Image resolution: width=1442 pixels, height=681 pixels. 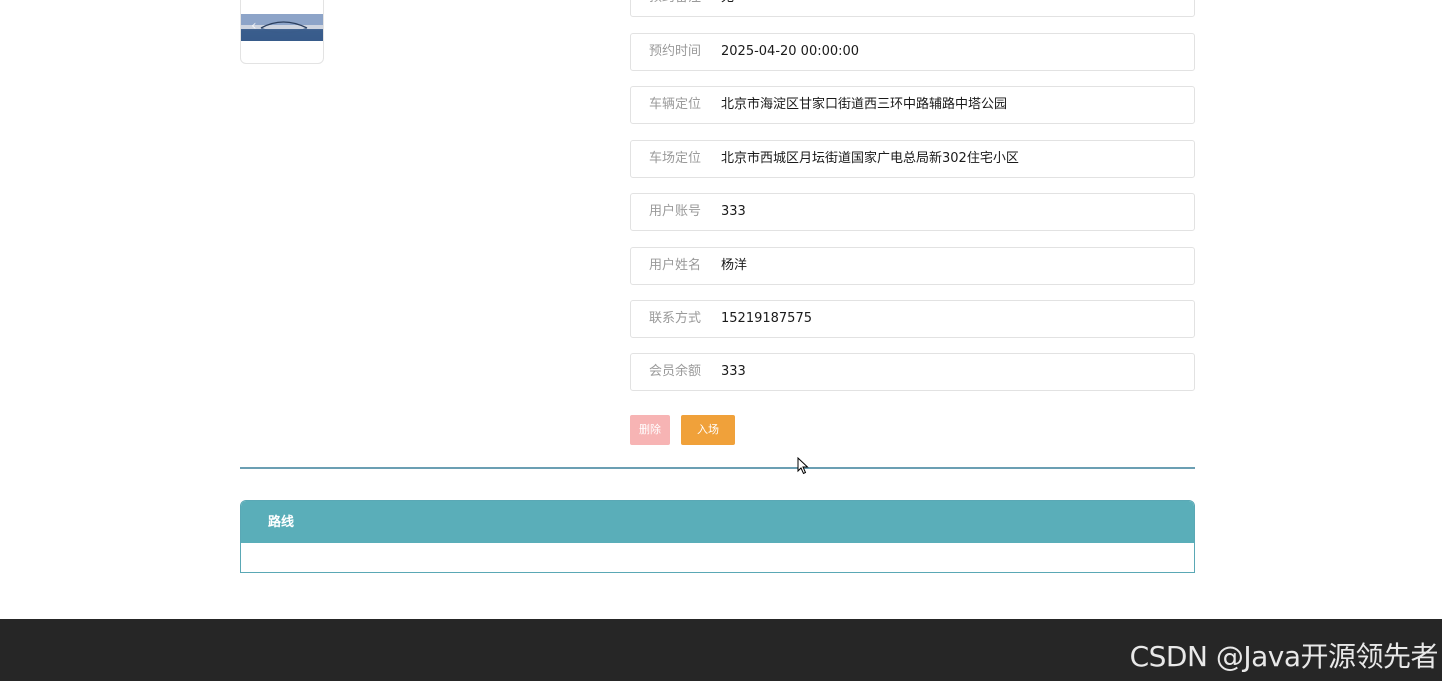 What do you see at coordinates (675, 158) in the screenshot?
I see `field-label: 车场定位` at bounding box center [675, 158].